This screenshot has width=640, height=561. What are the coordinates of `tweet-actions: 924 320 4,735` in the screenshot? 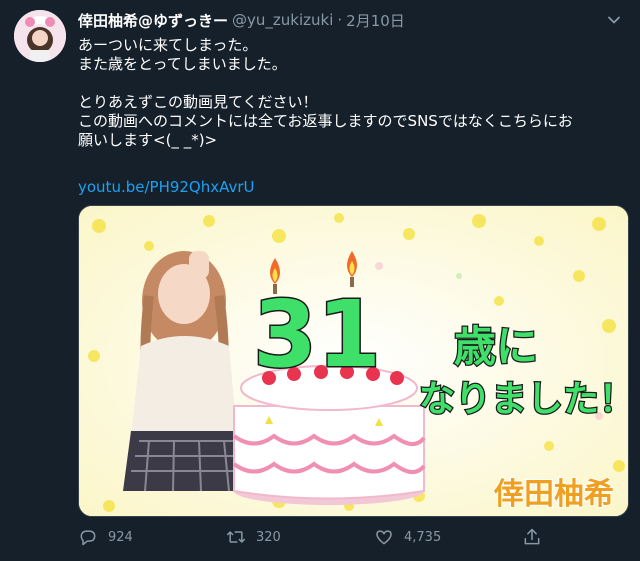 It's located at (352, 537).